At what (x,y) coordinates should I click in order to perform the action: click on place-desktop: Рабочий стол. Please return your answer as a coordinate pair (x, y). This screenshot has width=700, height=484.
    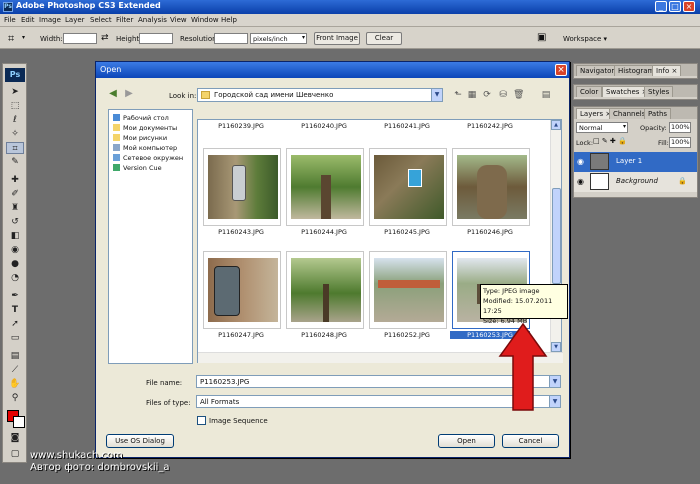
    Looking at the image, I should click on (141, 118).